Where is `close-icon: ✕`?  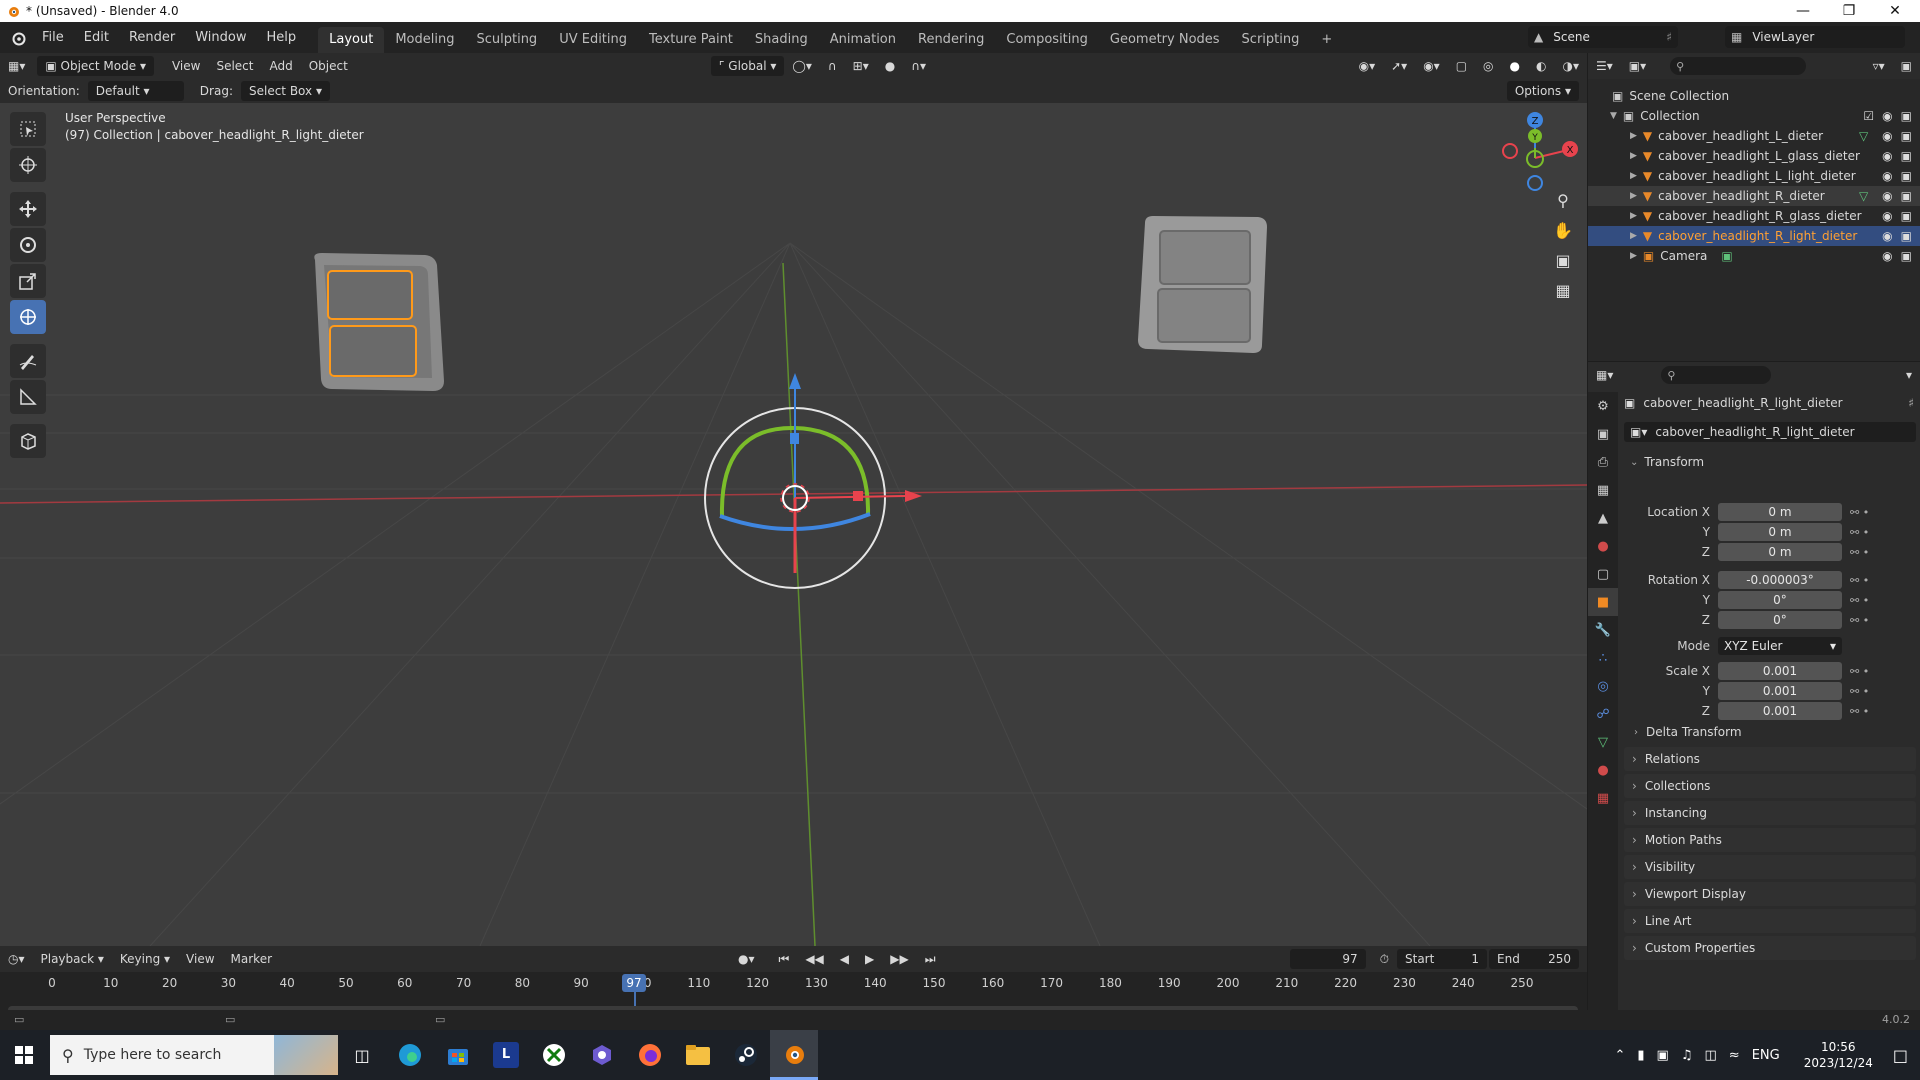 close-icon: ✕ is located at coordinates (1895, 11).